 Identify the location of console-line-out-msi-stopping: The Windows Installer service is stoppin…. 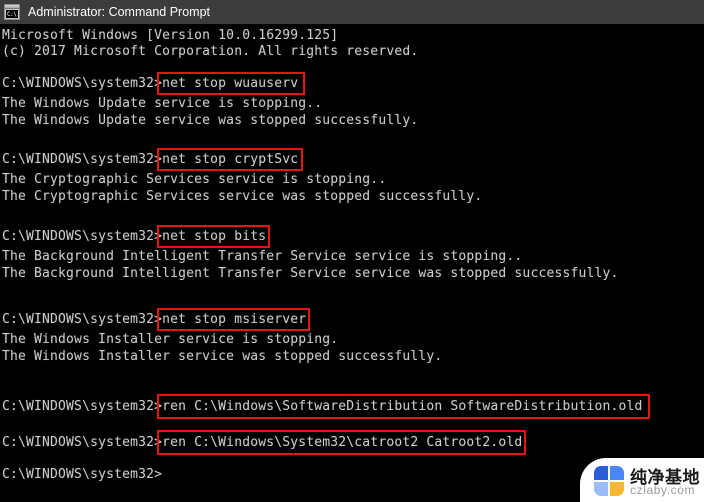
(170, 339).